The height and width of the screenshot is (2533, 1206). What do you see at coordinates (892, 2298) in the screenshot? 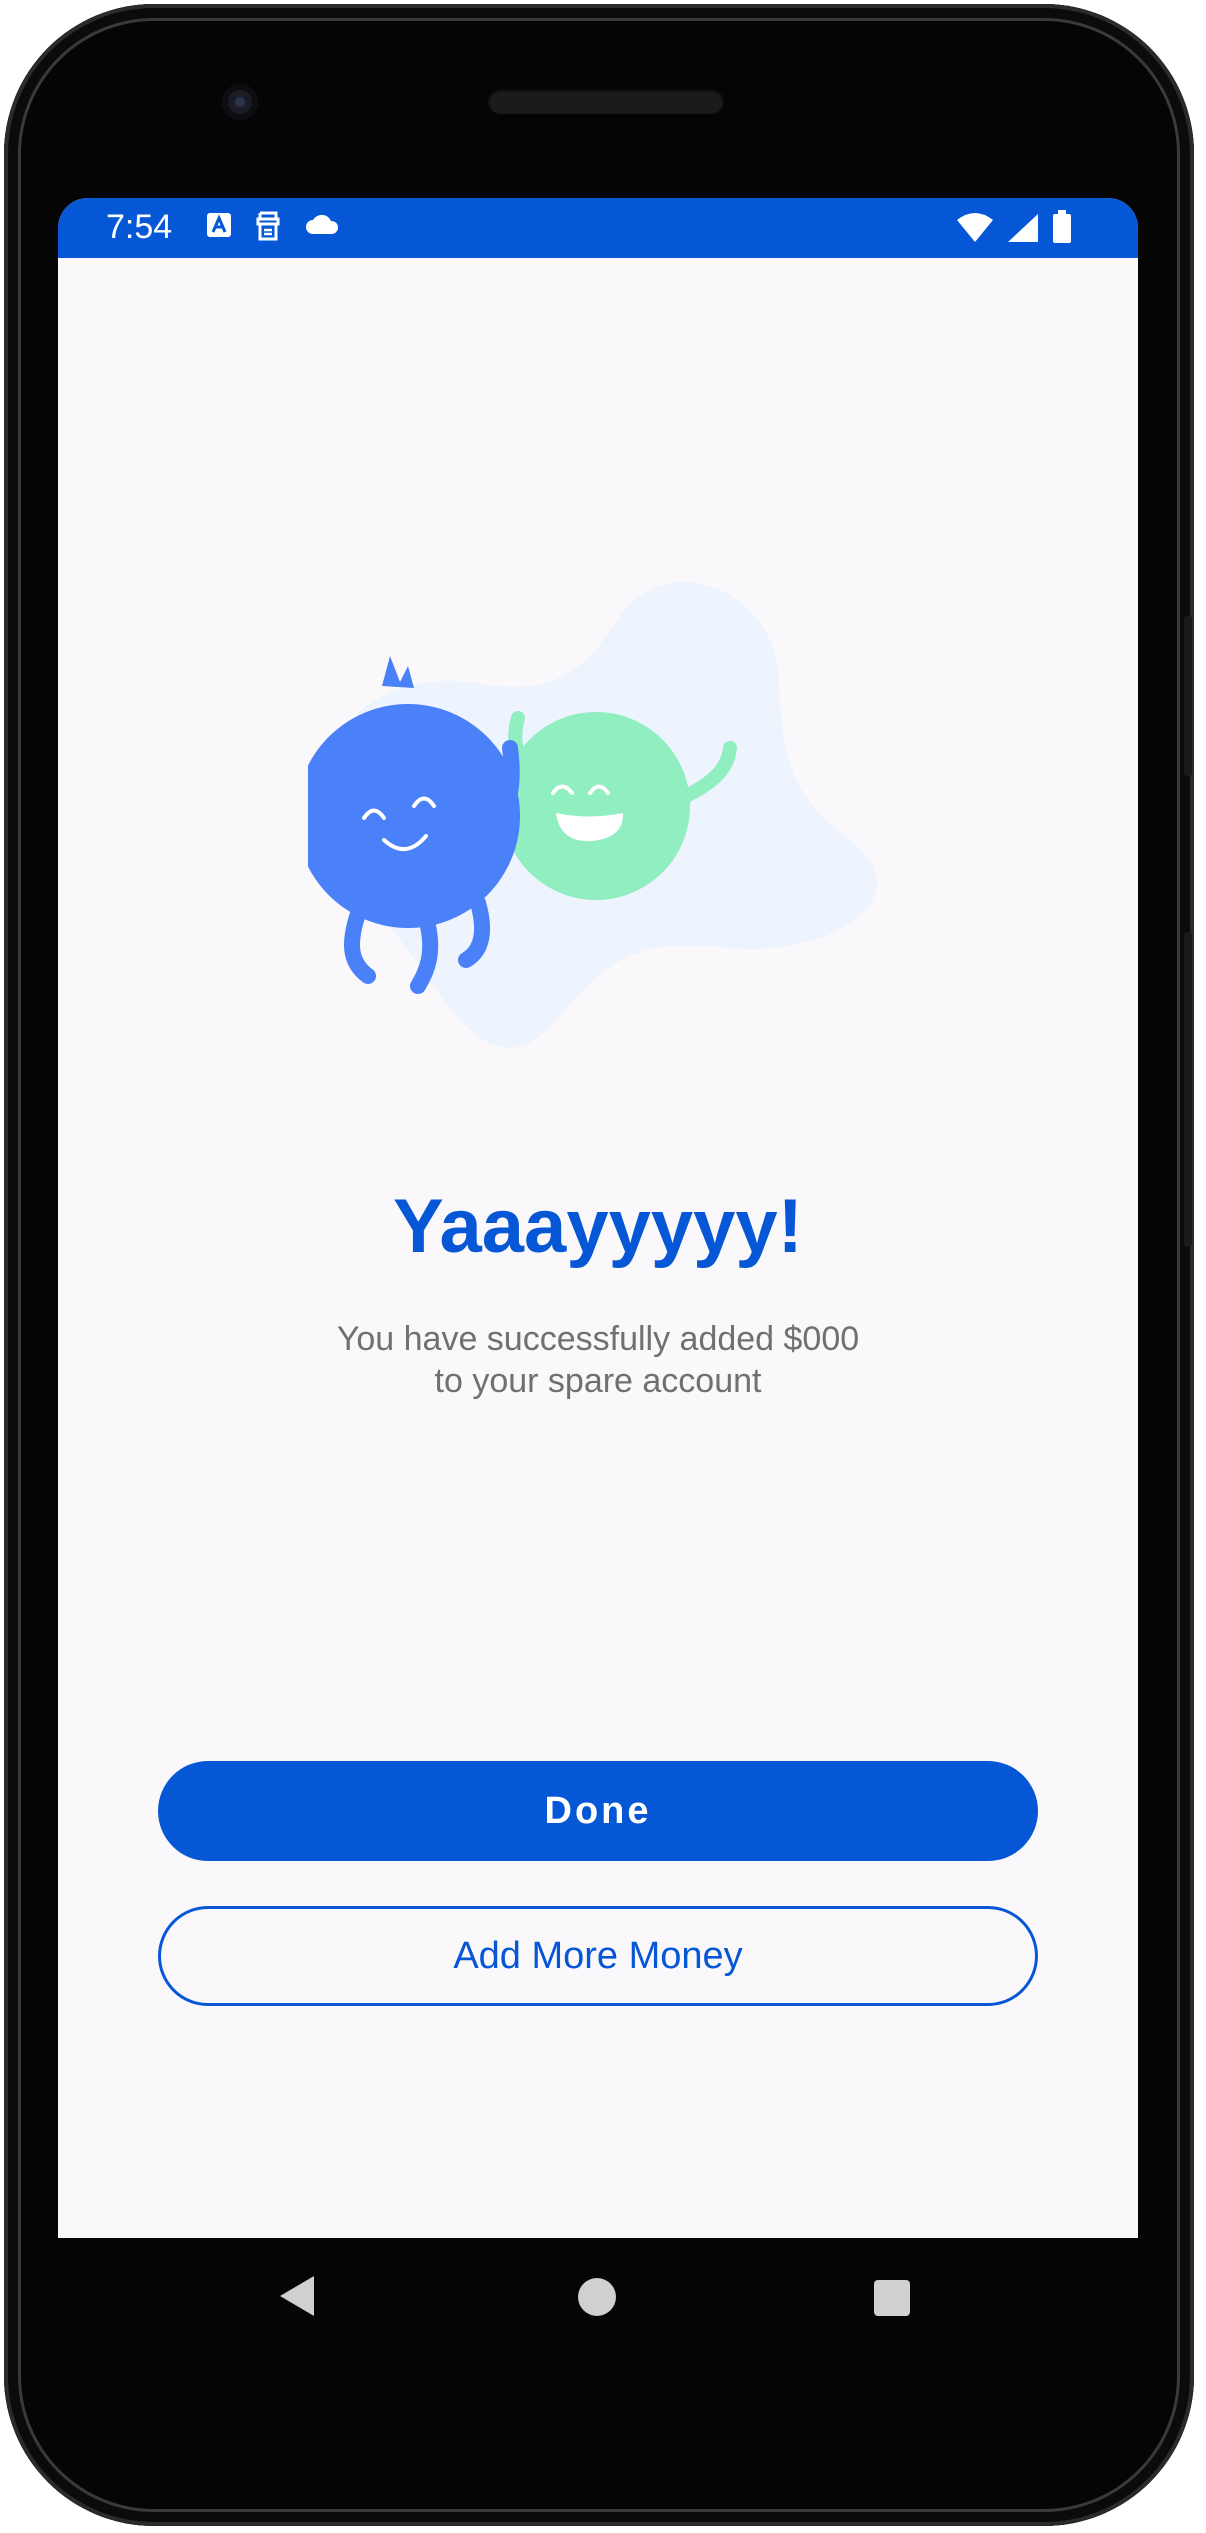
I see `recents-icon` at bounding box center [892, 2298].